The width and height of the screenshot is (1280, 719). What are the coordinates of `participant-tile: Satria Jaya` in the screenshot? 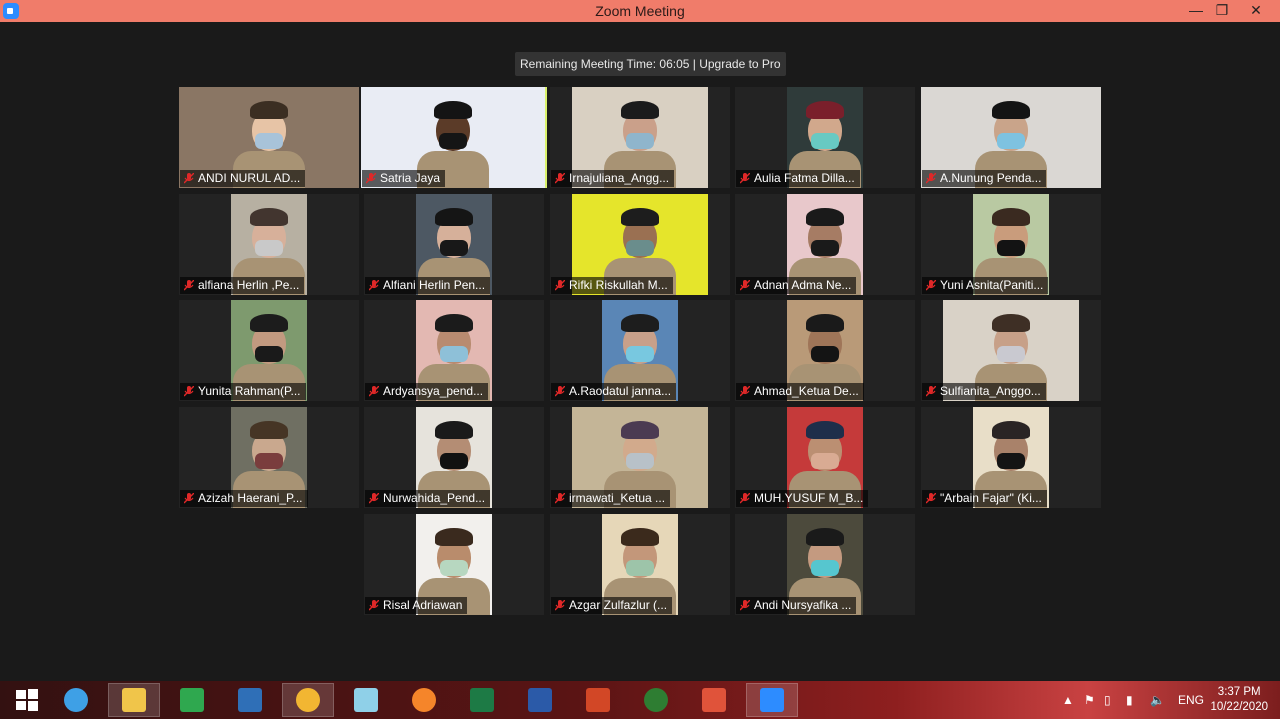 It's located at (454, 137).